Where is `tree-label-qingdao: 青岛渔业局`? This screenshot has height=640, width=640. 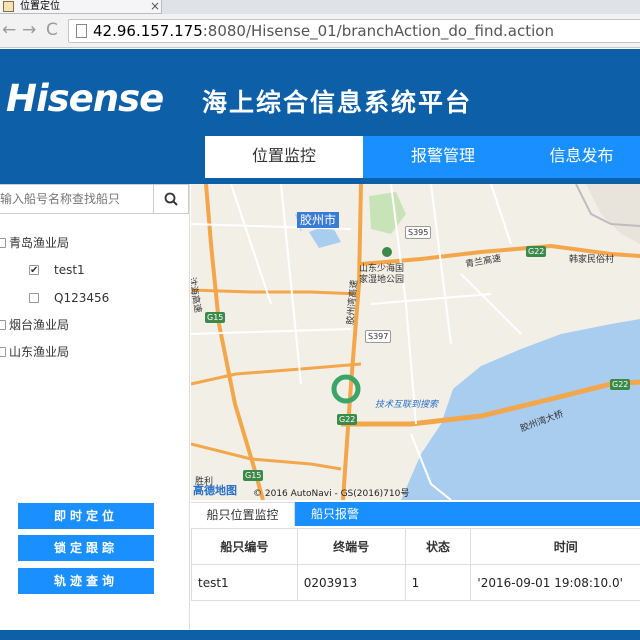
tree-label-qingdao: 青岛渔业局 is located at coordinates (39, 243).